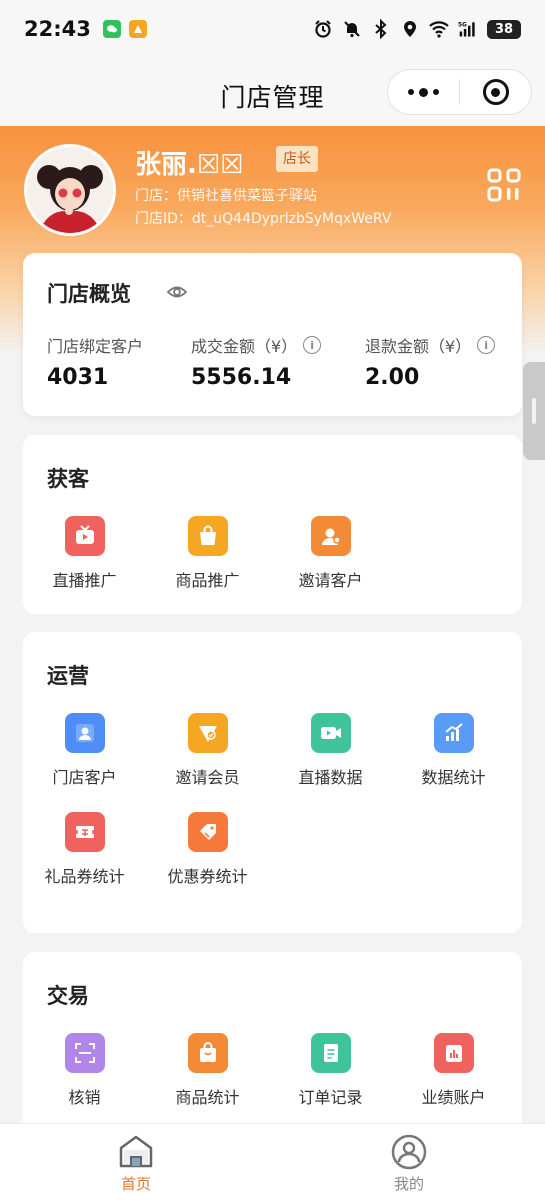  Describe the element at coordinates (84, 1053) in the screenshot. I see `scan-icon` at that location.